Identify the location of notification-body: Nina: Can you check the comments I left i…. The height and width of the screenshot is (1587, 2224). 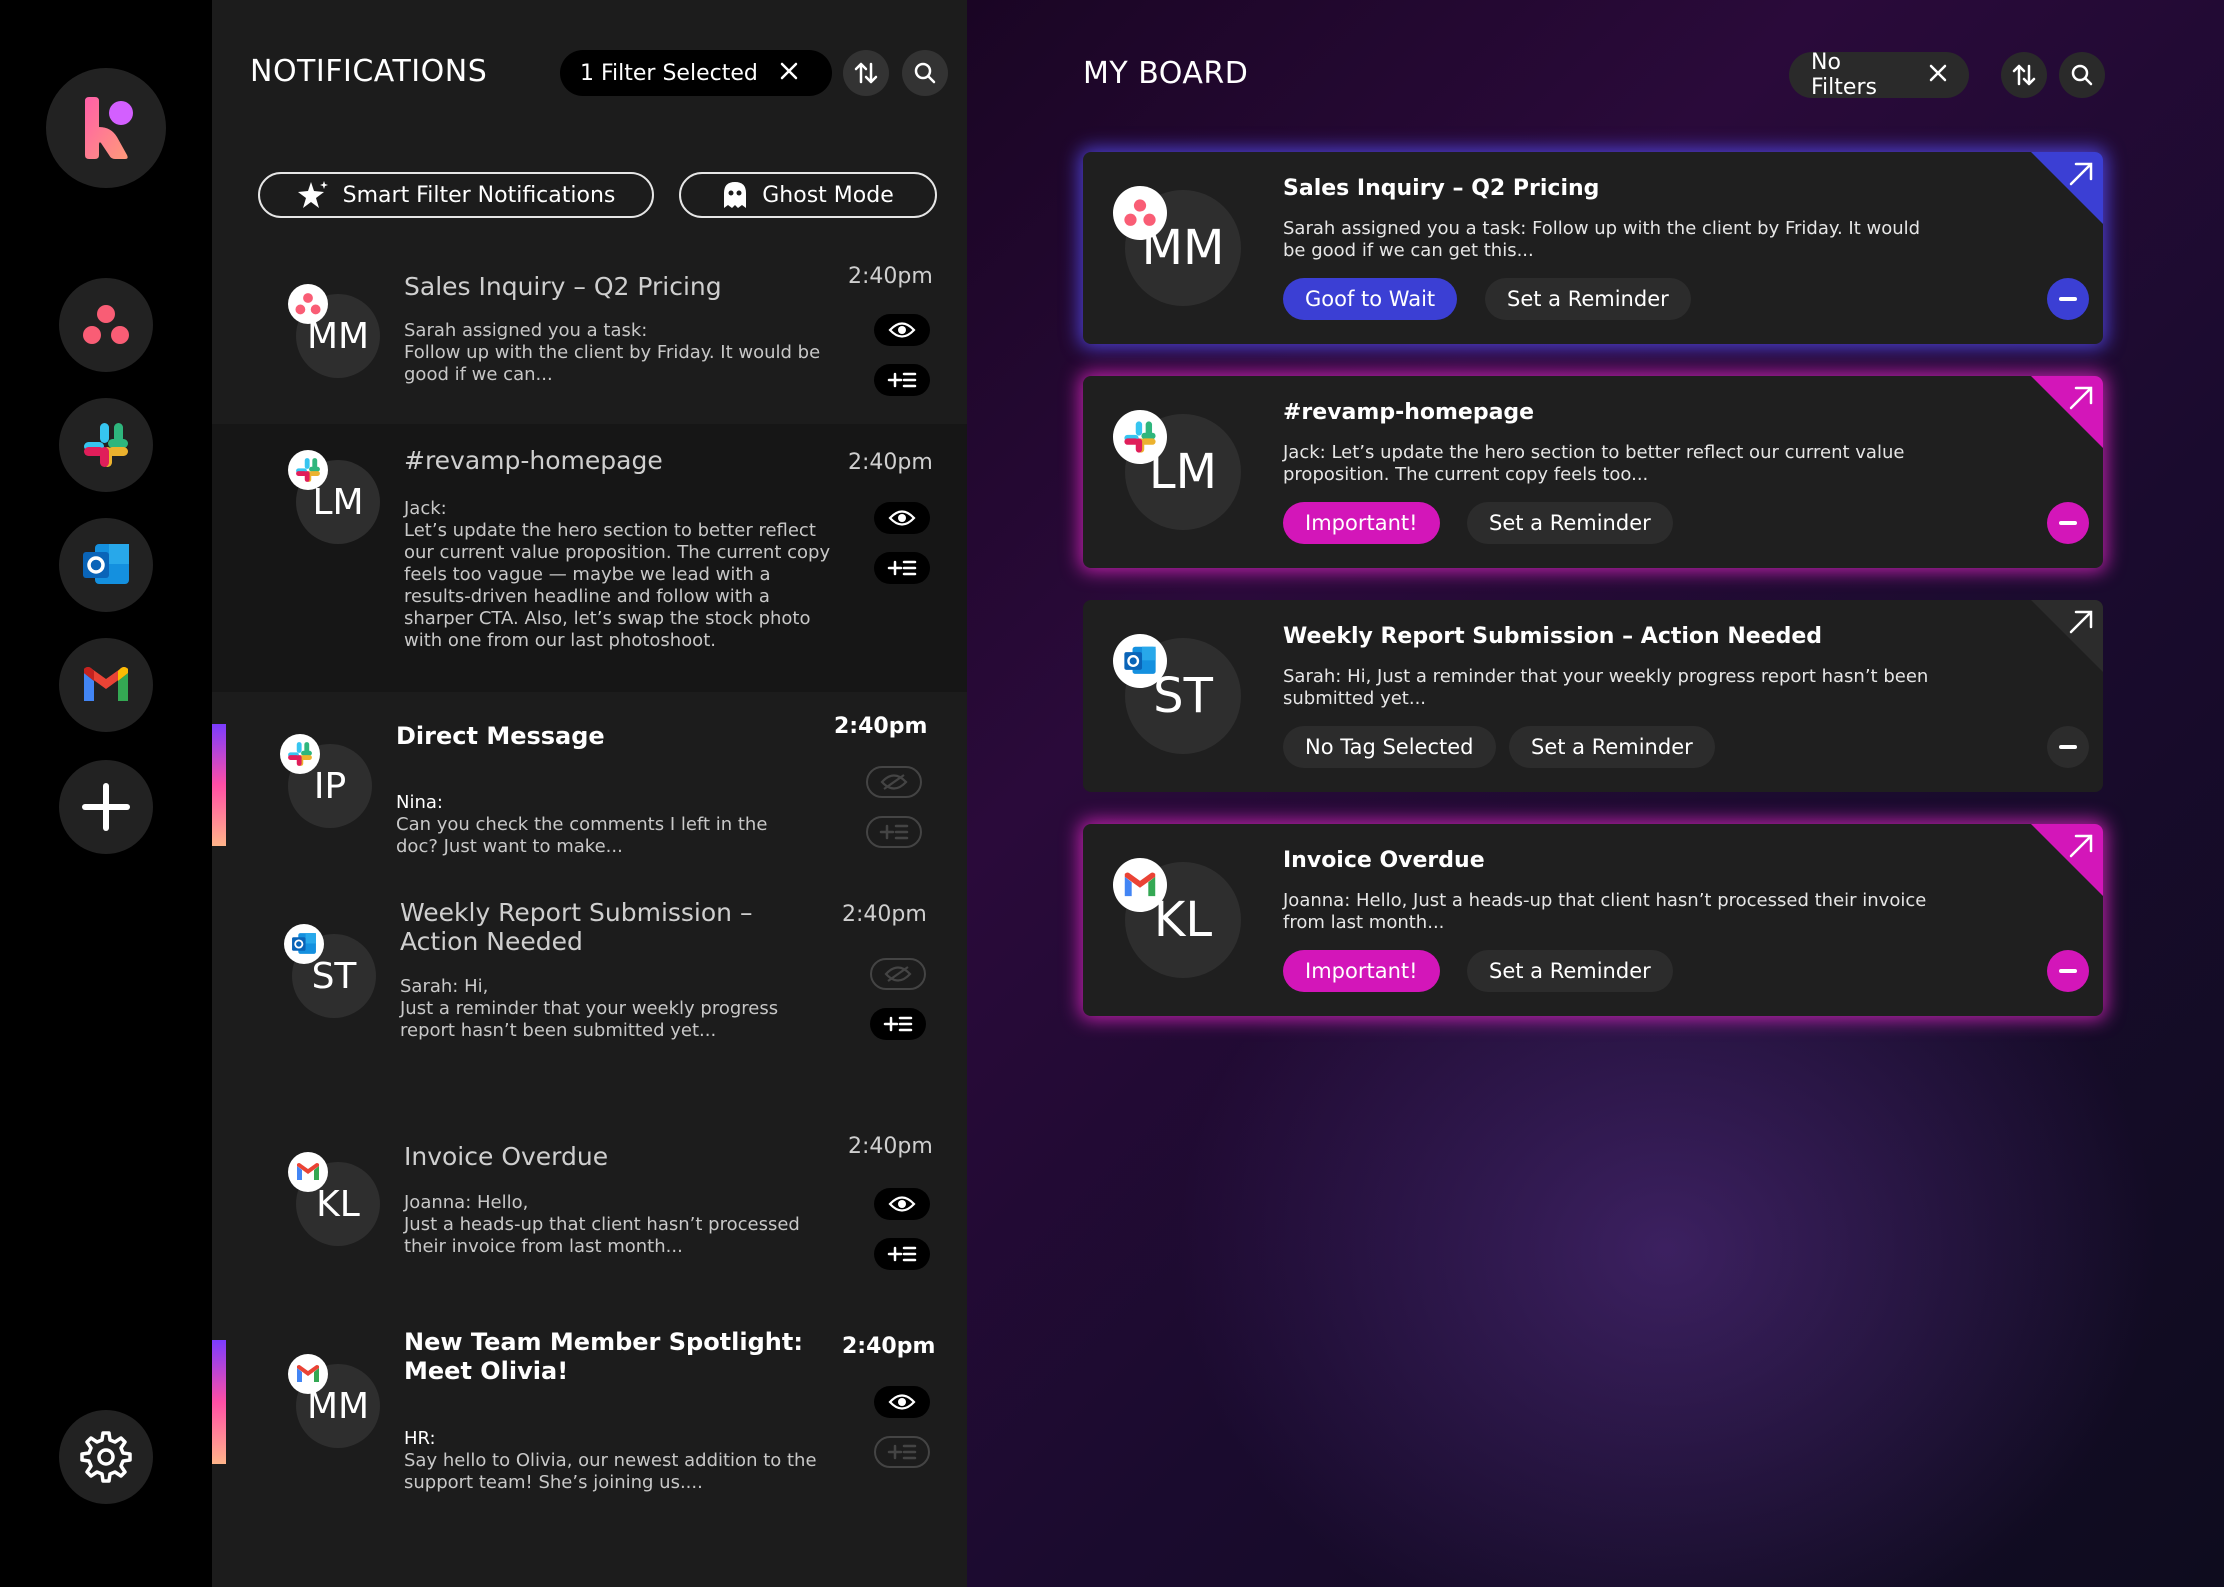
(596, 814).